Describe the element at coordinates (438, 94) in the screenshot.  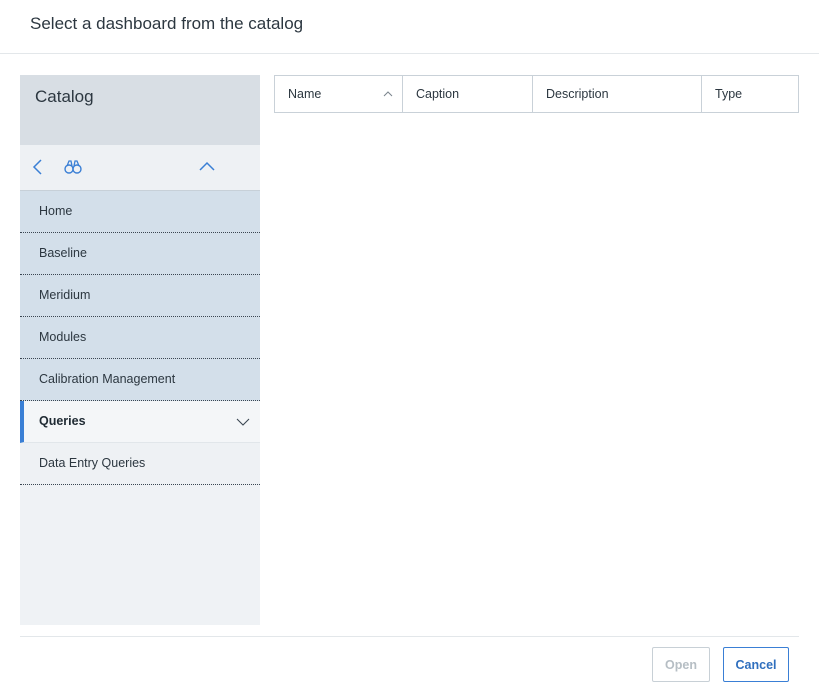
I see `column-header-label: Caption` at that location.